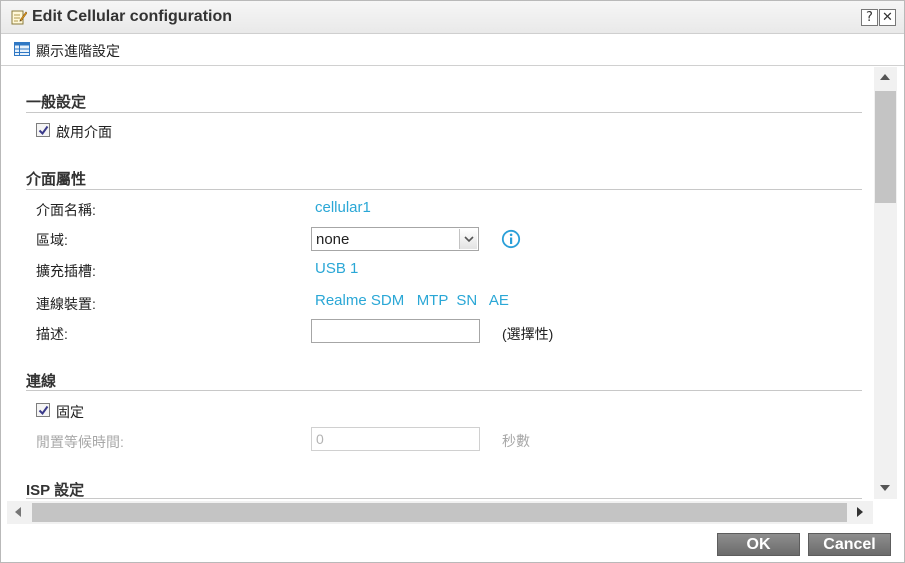 This screenshot has height=563, width=905. What do you see at coordinates (43, 410) in the screenshot?
I see `fixed-connection-checkbox` at bounding box center [43, 410].